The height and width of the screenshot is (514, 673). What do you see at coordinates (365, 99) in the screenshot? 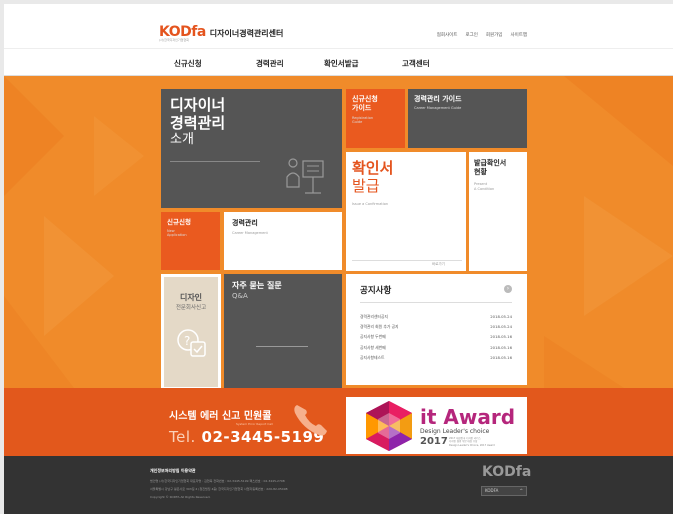
I see `new-guide-line1: 신규신청` at bounding box center [365, 99].